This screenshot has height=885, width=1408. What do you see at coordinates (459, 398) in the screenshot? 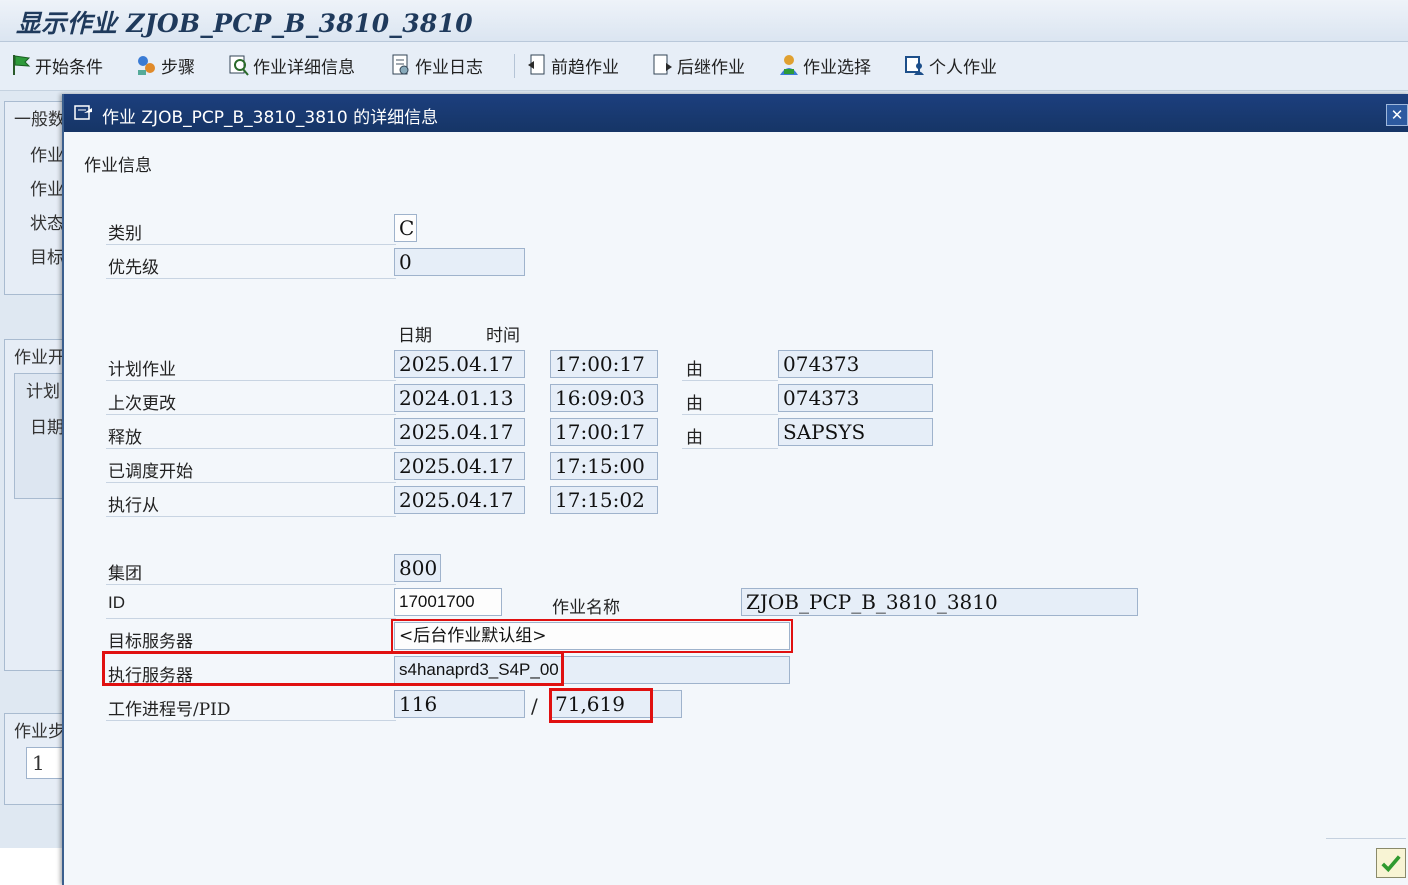
I see `last-changed-date-field: 2024.01.13` at bounding box center [459, 398].